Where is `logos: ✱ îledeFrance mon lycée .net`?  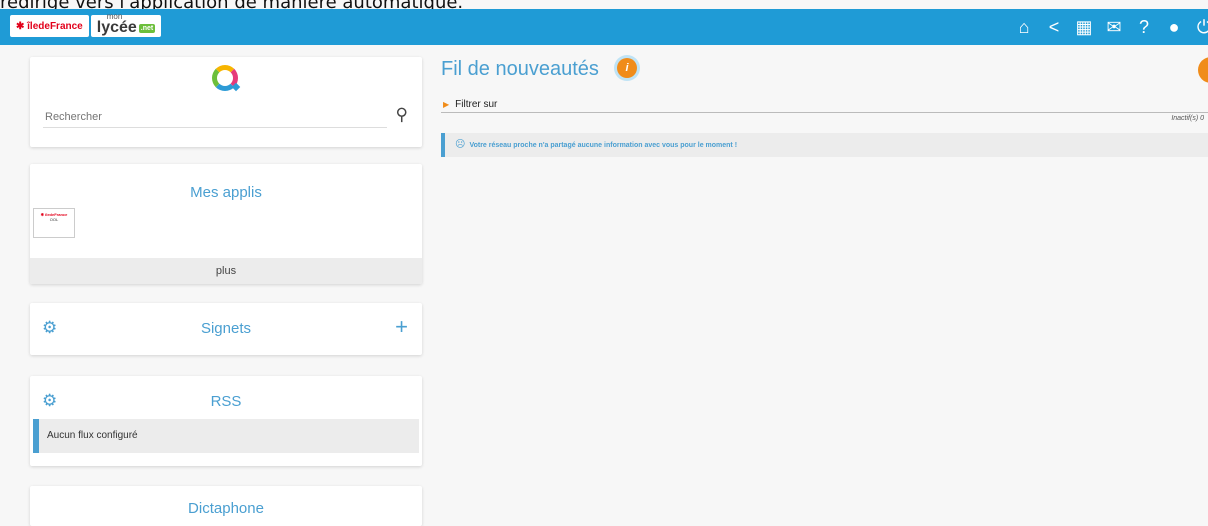
logos: ✱ îledeFrance mon lycée .net is located at coordinates (86, 24).